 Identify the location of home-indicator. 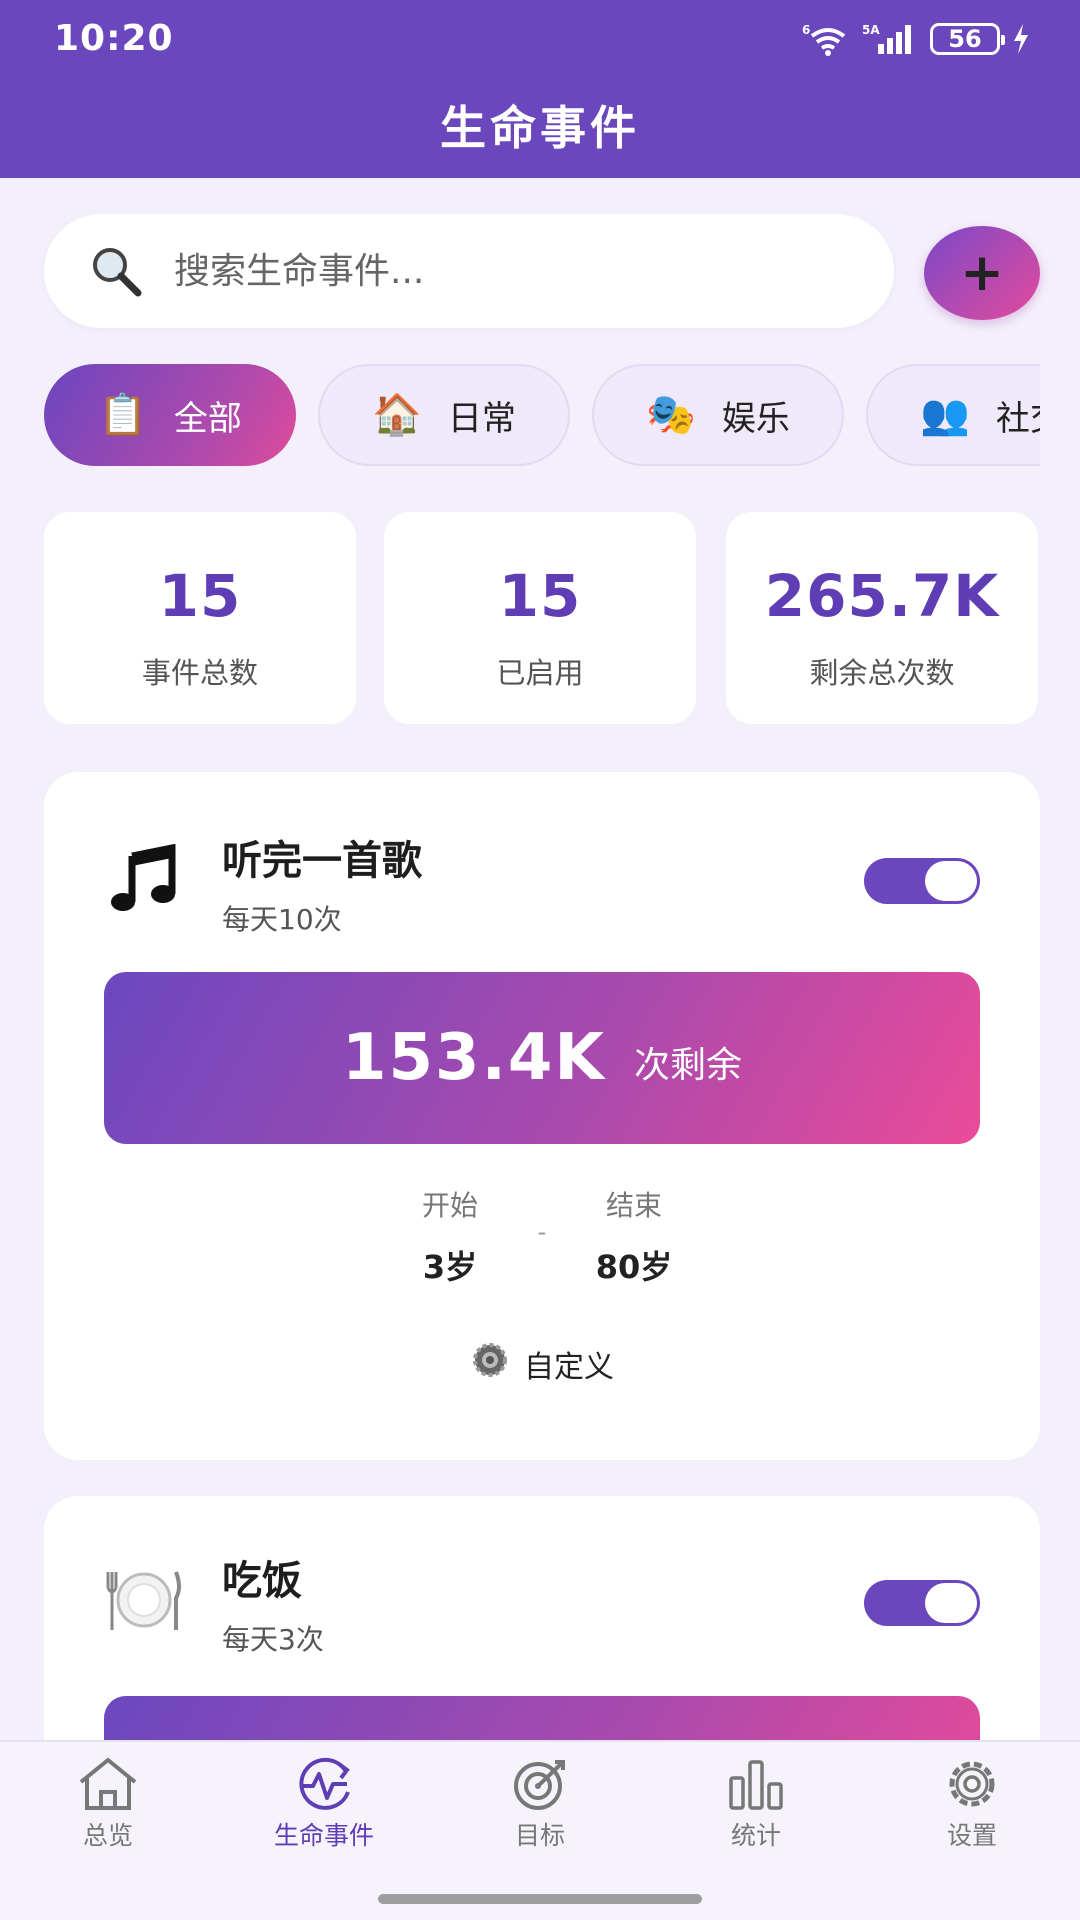
(540, 1899).